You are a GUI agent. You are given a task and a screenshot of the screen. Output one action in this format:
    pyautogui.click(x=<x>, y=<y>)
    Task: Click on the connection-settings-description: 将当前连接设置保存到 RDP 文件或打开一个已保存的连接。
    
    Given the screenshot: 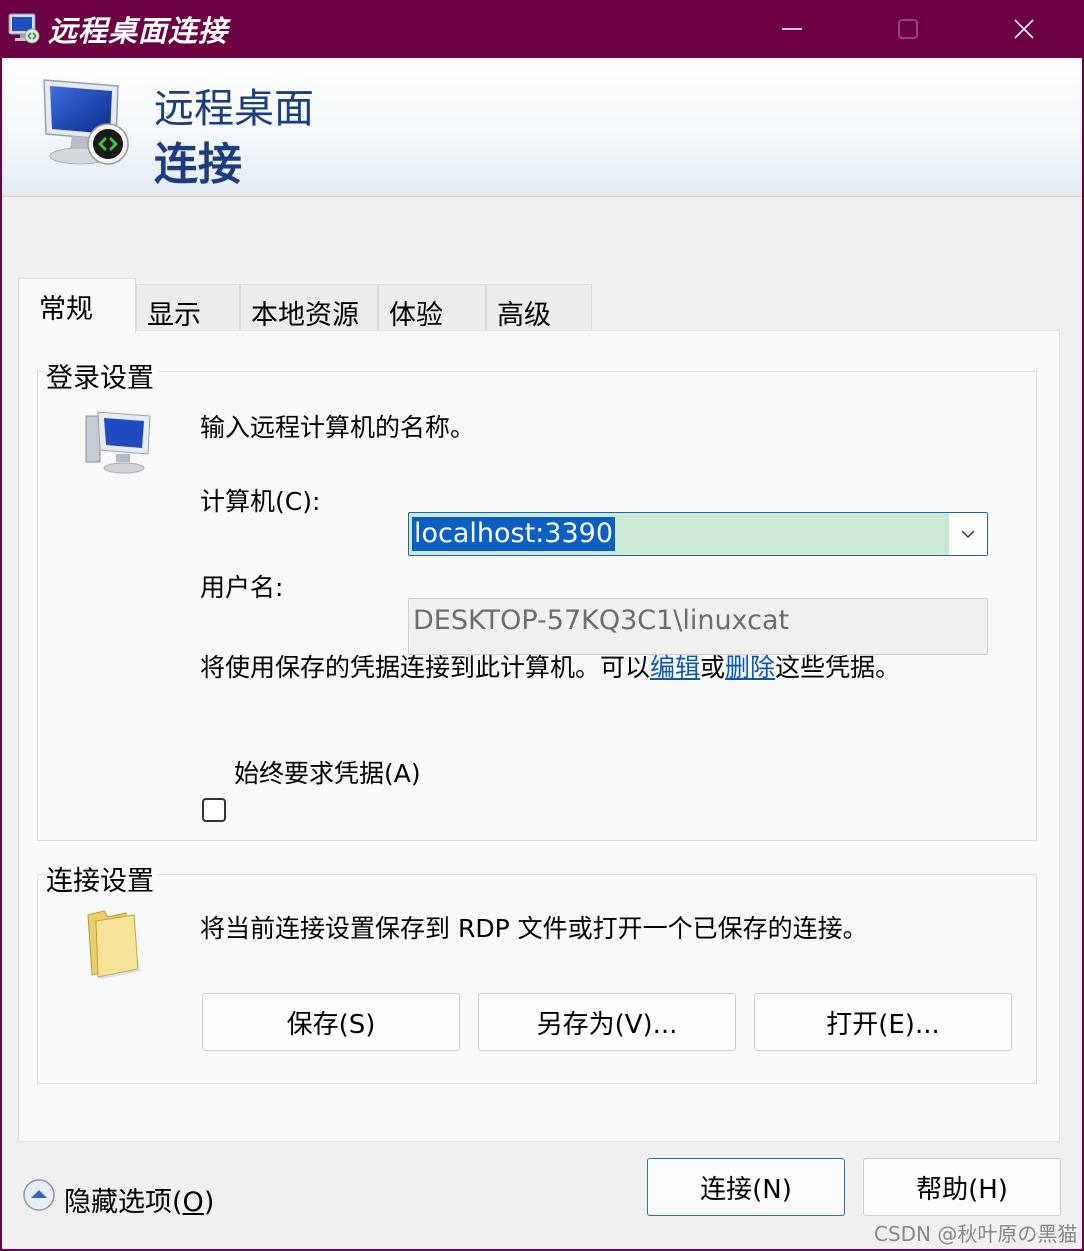 What is the action you would take?
    pyautogui.click(x=534, y=928)
    